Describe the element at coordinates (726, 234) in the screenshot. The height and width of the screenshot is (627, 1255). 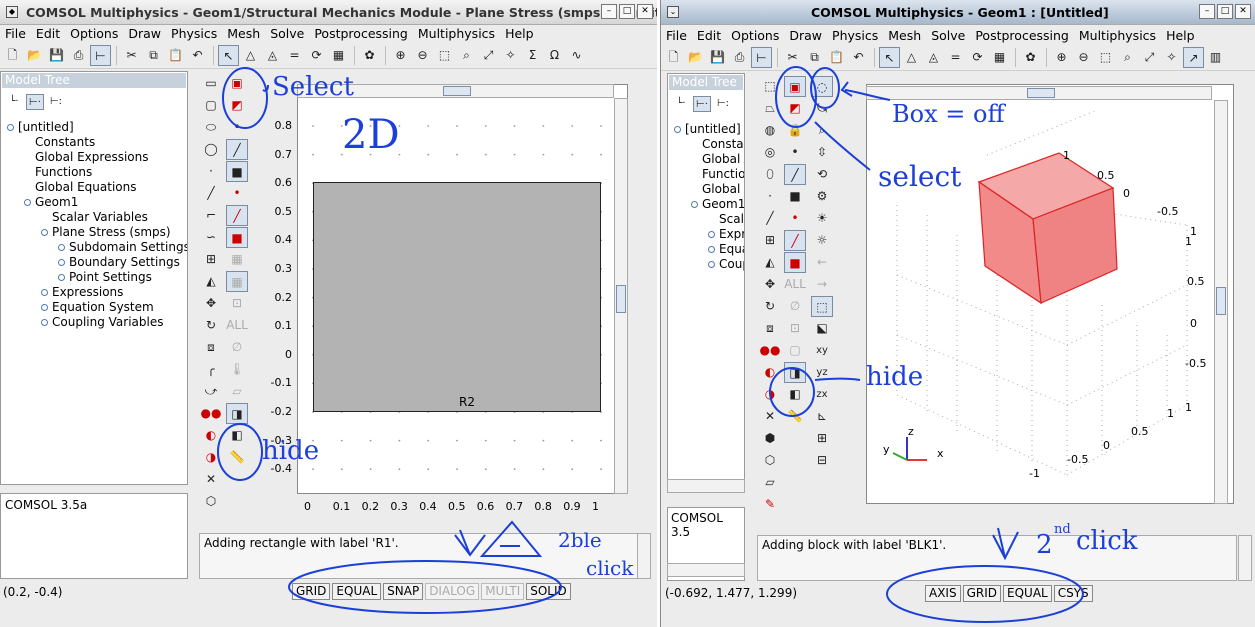
I see `tree-node: Expr` at that location.